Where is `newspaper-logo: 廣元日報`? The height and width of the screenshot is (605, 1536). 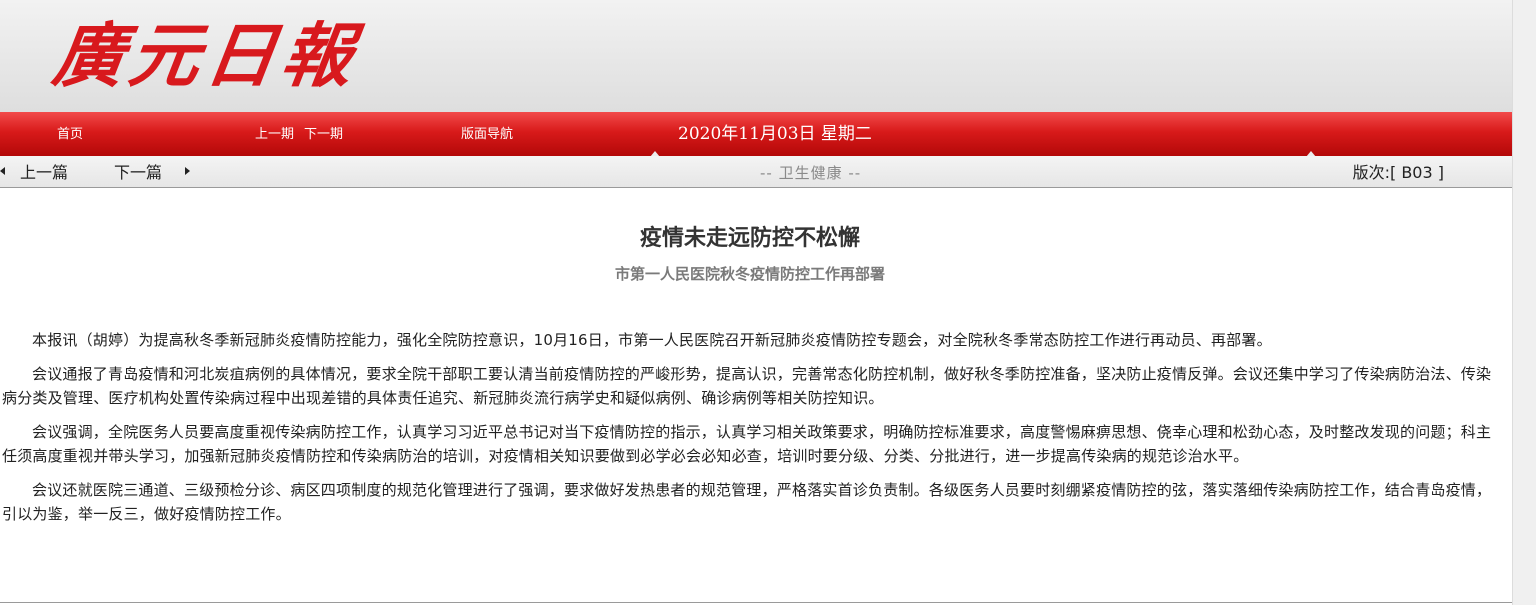 newspaper-logo: 廣元日報 is located at coordinates (206, 56).